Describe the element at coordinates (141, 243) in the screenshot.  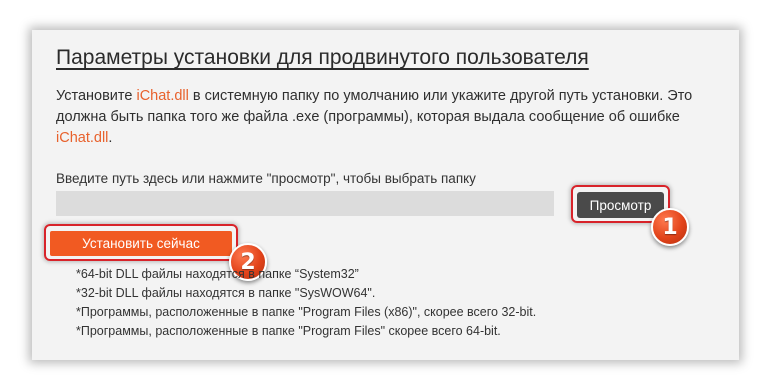
I see `install-now-button: Установить сейчас` at that location.